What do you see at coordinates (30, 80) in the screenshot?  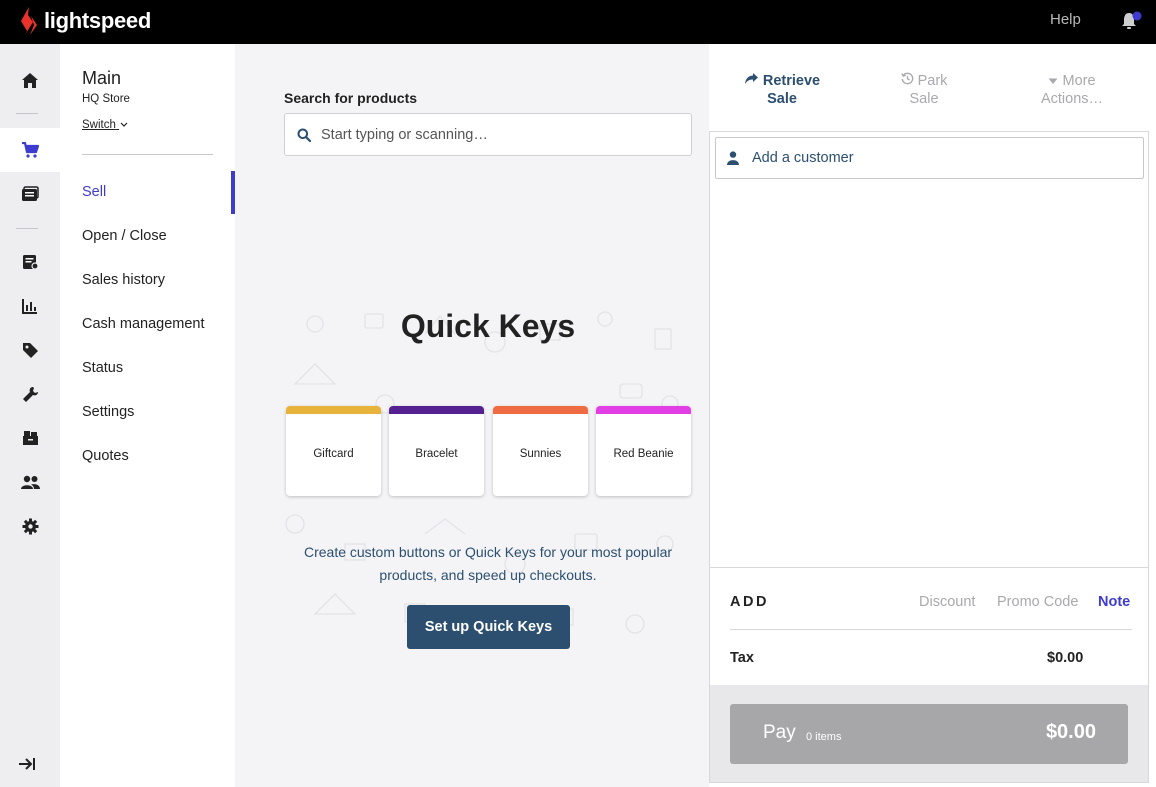 I see `home-icon` at bounding box center [30, 80].